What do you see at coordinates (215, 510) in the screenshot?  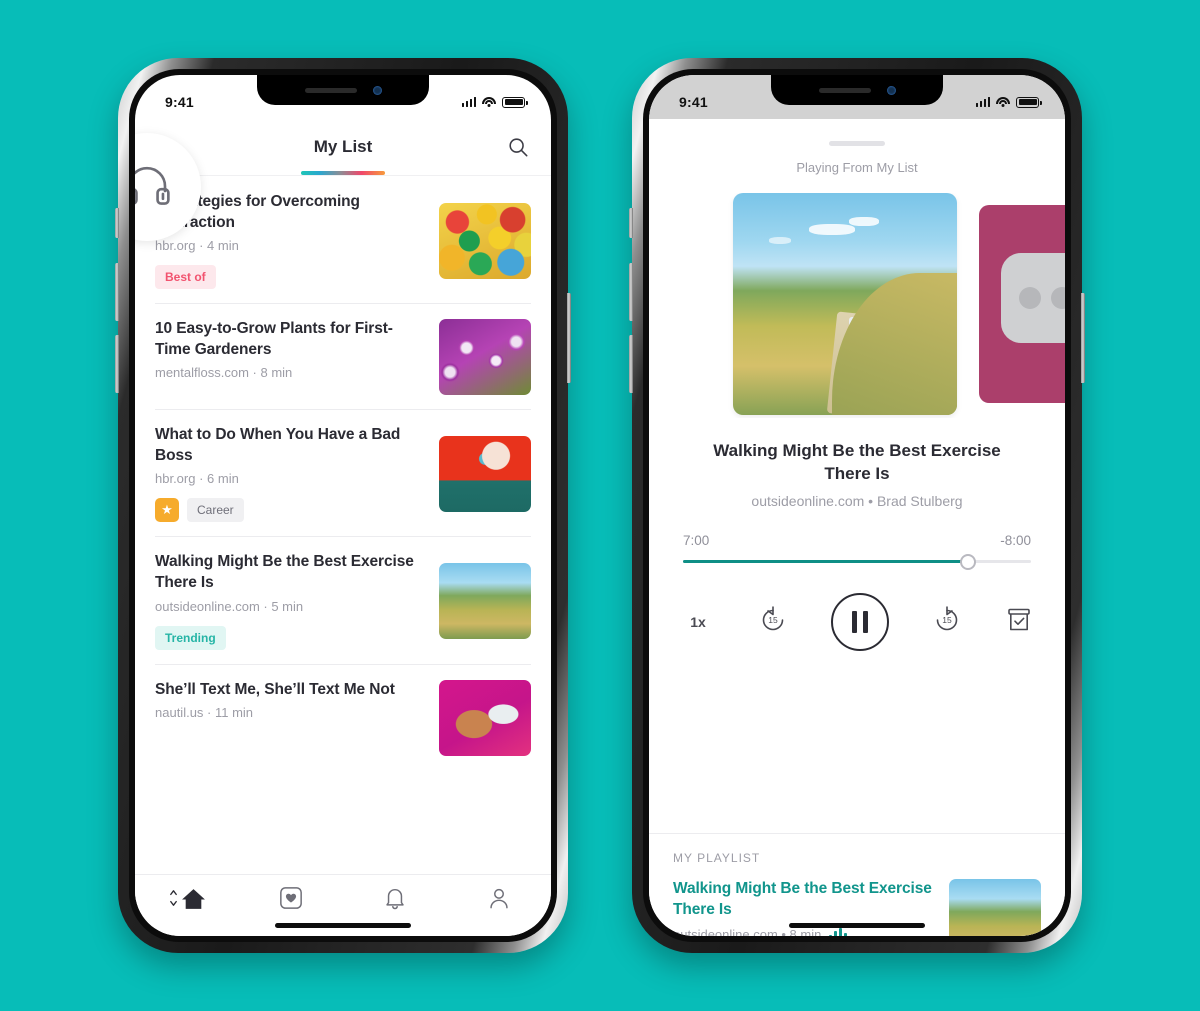 I see `category-badge: Career` at bounding box center [215, 510].